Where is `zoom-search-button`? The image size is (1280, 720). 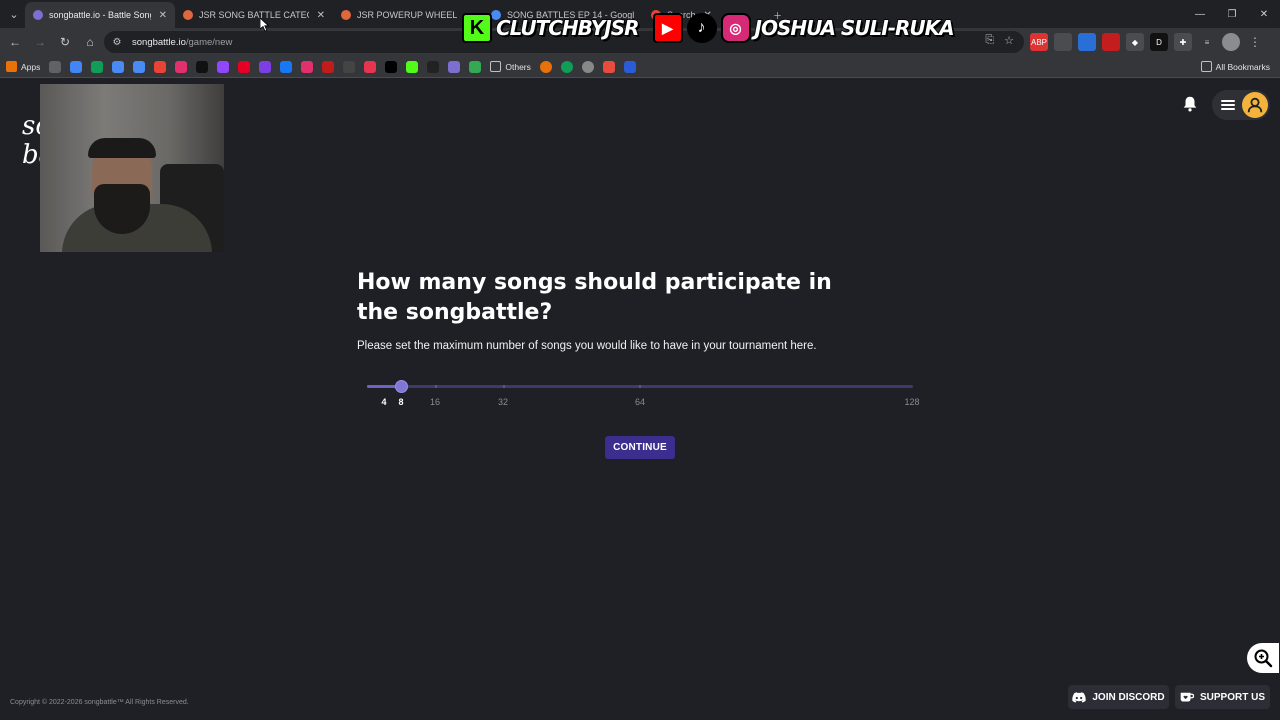 zoom-search-button is located at coordinates (1263, 658).